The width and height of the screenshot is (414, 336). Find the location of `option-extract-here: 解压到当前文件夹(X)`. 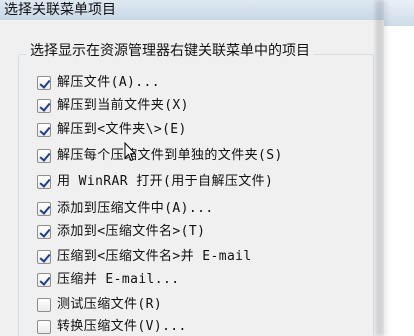

option-extract-here: 解压到当前文件夹(X) is located at coordinates (113, 106).